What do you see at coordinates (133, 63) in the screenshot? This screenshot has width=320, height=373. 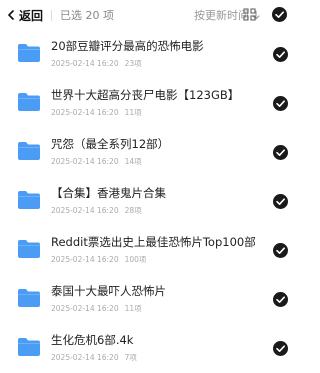 I see `file-size: 23项` at bounding box center [133, 63].